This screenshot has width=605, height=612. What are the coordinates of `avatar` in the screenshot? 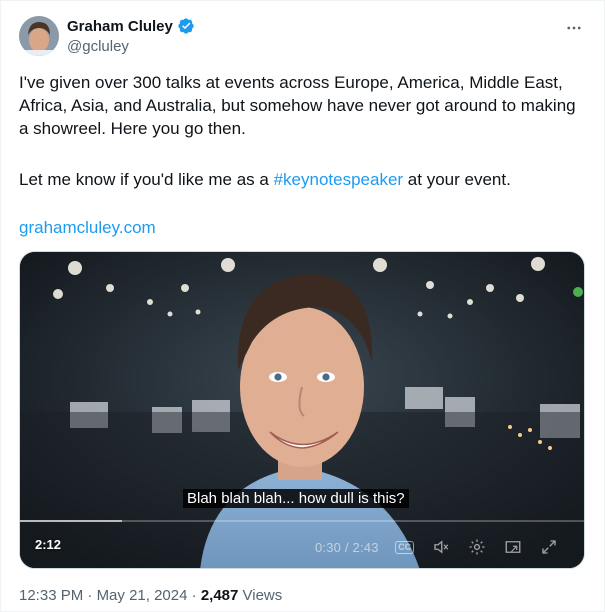 It's located at (39, 36).